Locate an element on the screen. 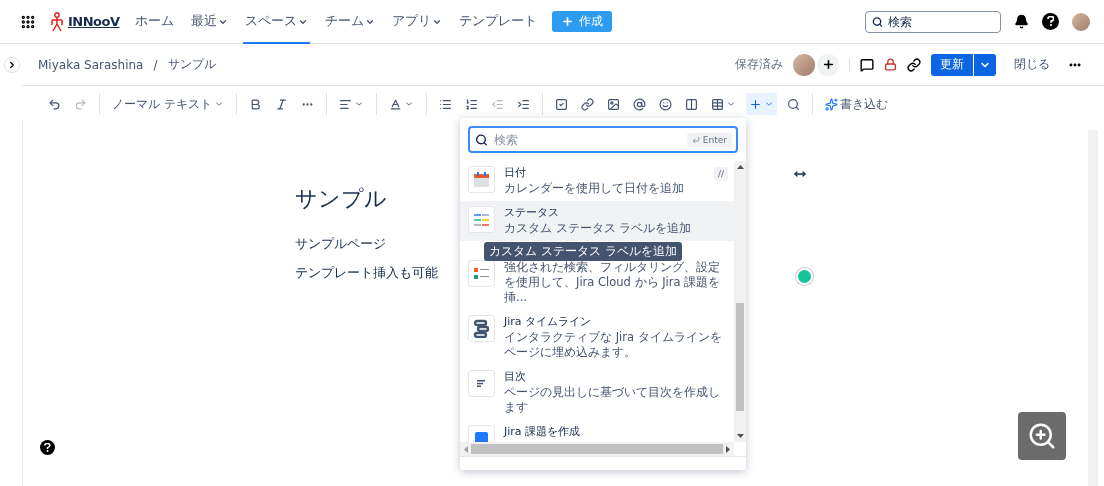  sidebar-toggle is located at coordinates (12, 64).